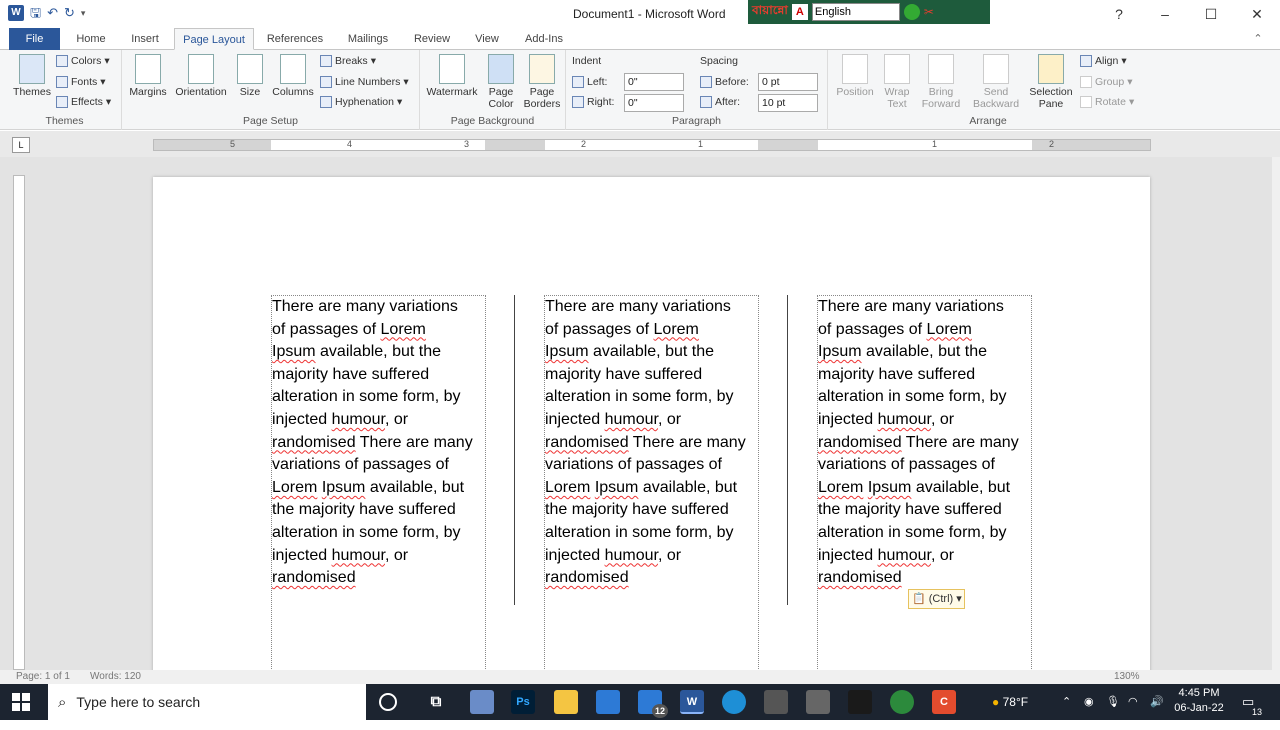 This screenshot has width=1280, height=730. I want to click on green-globe-icon, so click(911, 12).